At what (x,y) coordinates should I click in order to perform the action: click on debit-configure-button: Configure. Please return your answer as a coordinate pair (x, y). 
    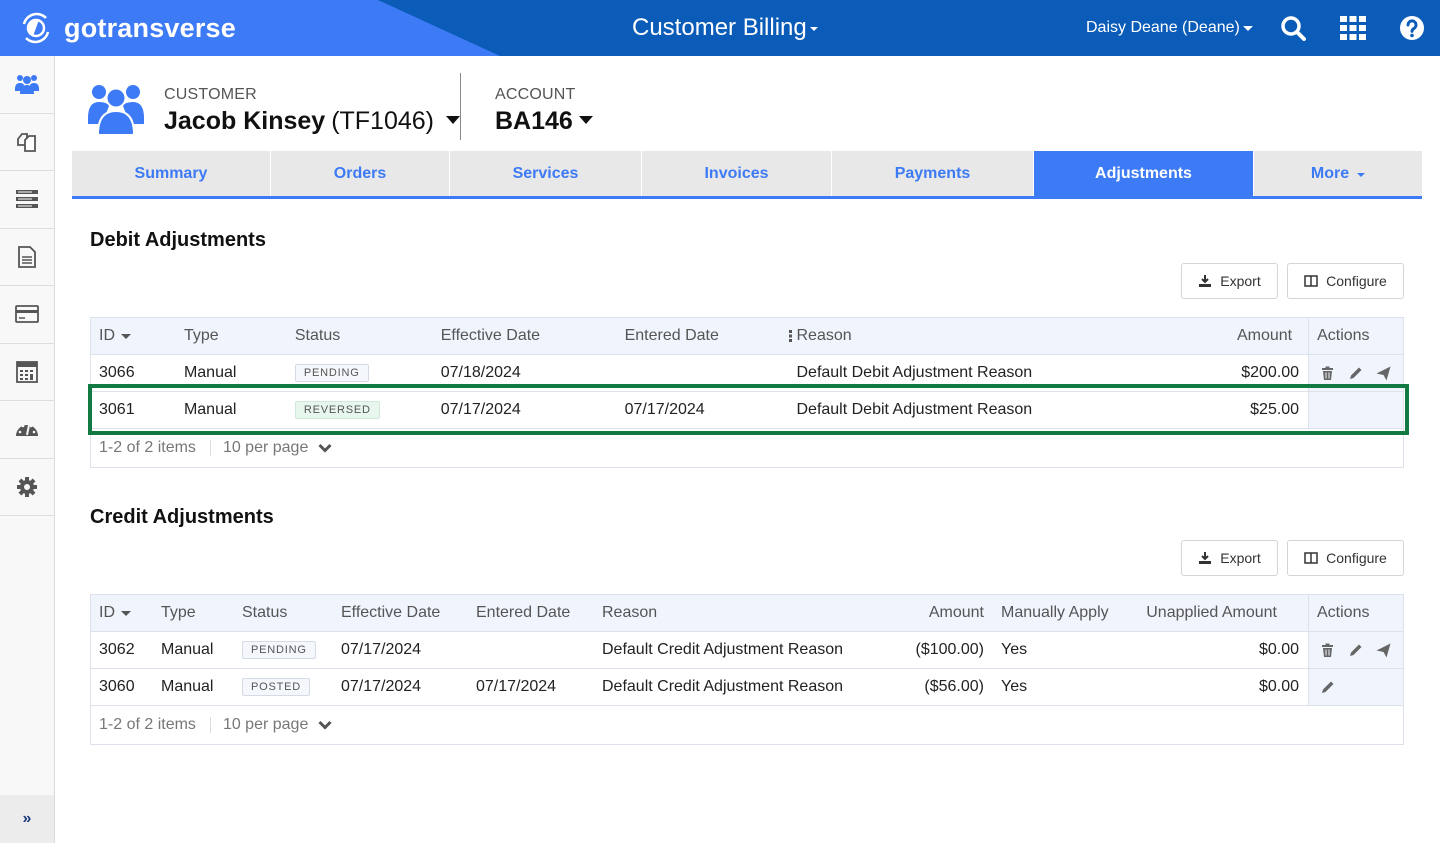
    Looking at the image, I should click on (1345, 281).